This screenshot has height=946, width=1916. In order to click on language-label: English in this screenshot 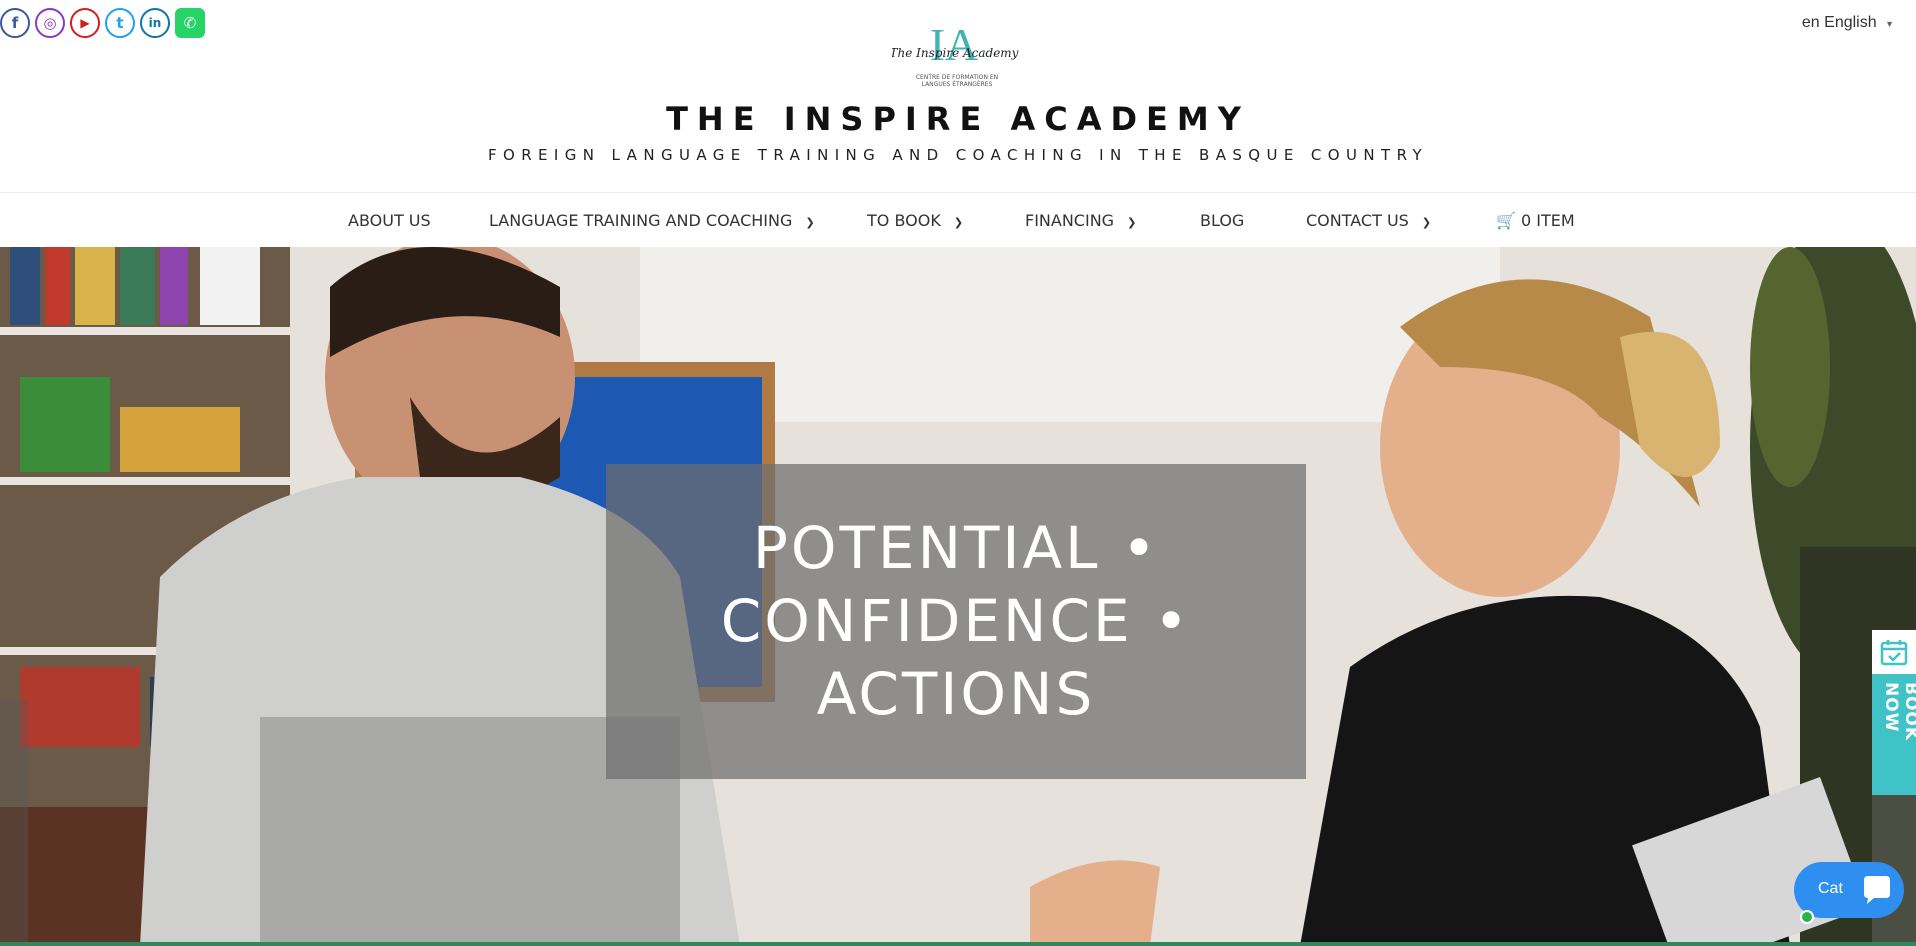, I will do `click(1850, 22)`.